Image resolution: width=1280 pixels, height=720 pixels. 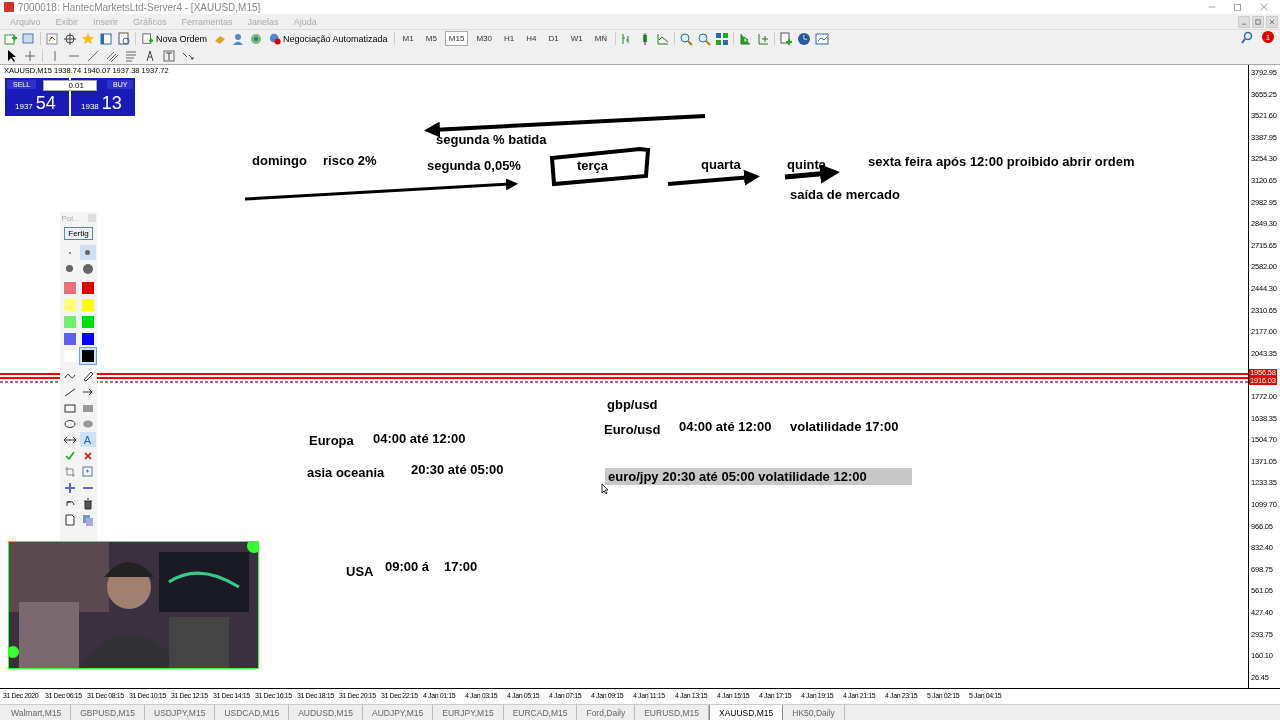 What do you see at coordinates (180, 712) in the screenshot?
I see `chart-tab: USDJPY,M15` at bounding box center [180, 712].